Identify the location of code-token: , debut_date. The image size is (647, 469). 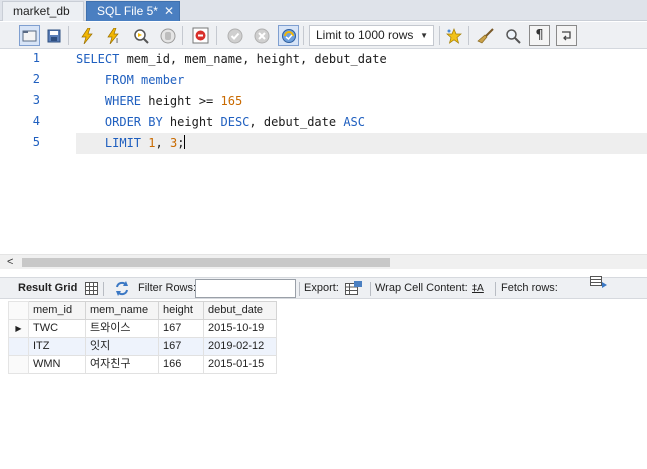
(296, 122).